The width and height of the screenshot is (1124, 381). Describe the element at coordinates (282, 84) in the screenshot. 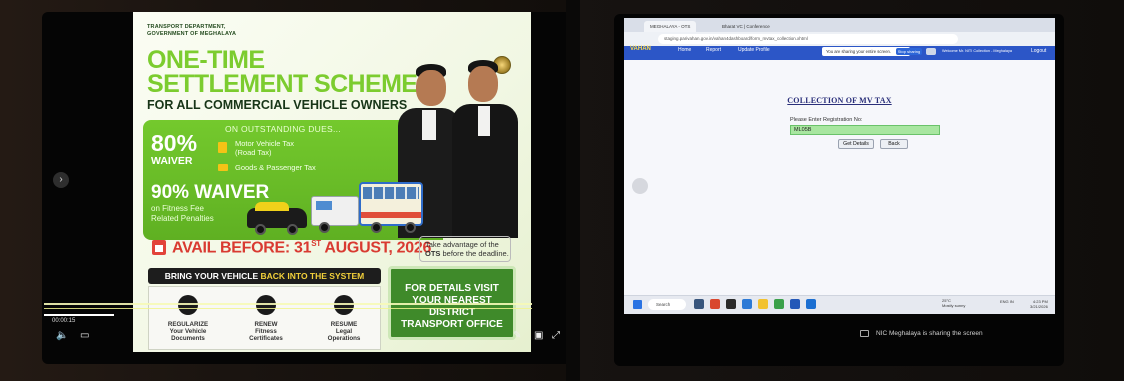

I see `poster-title-line-2: SETTLEMENT SCHEME` at that location.